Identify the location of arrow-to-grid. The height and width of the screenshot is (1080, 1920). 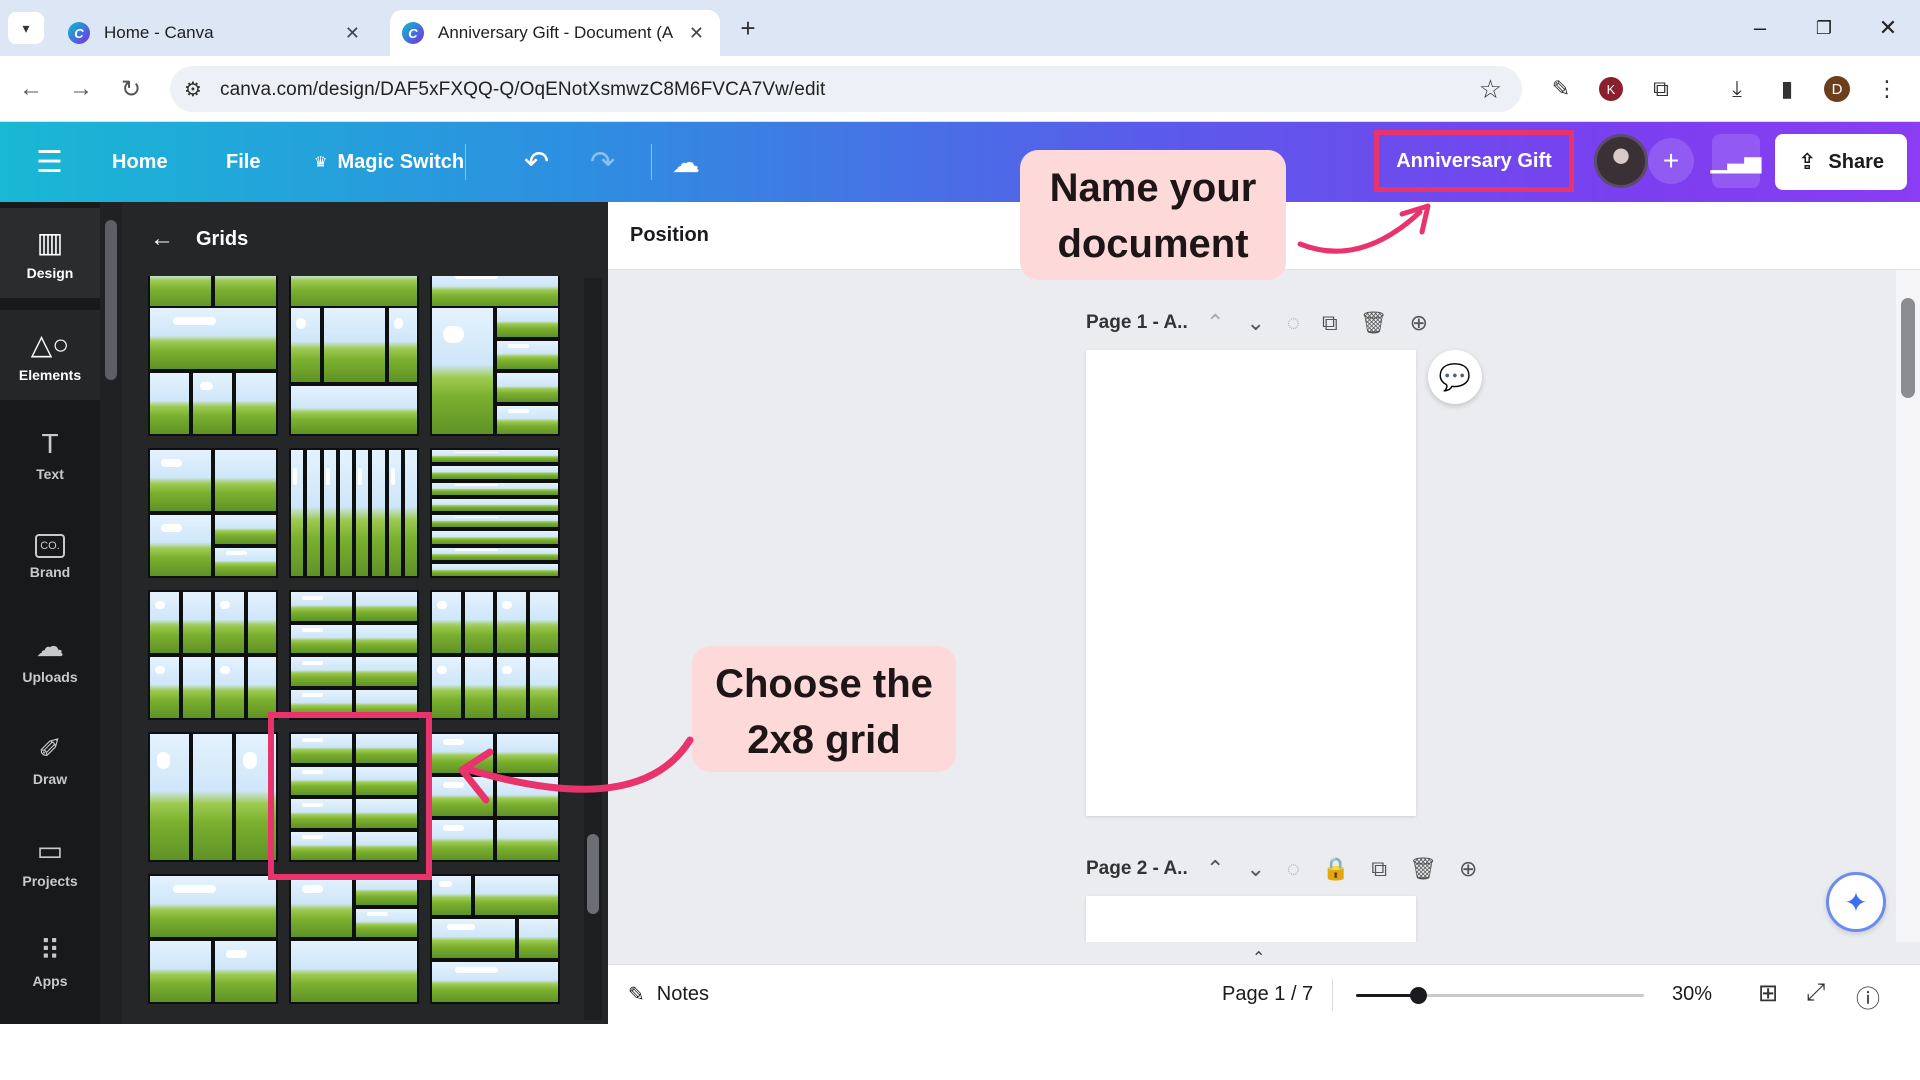
(580, 764).